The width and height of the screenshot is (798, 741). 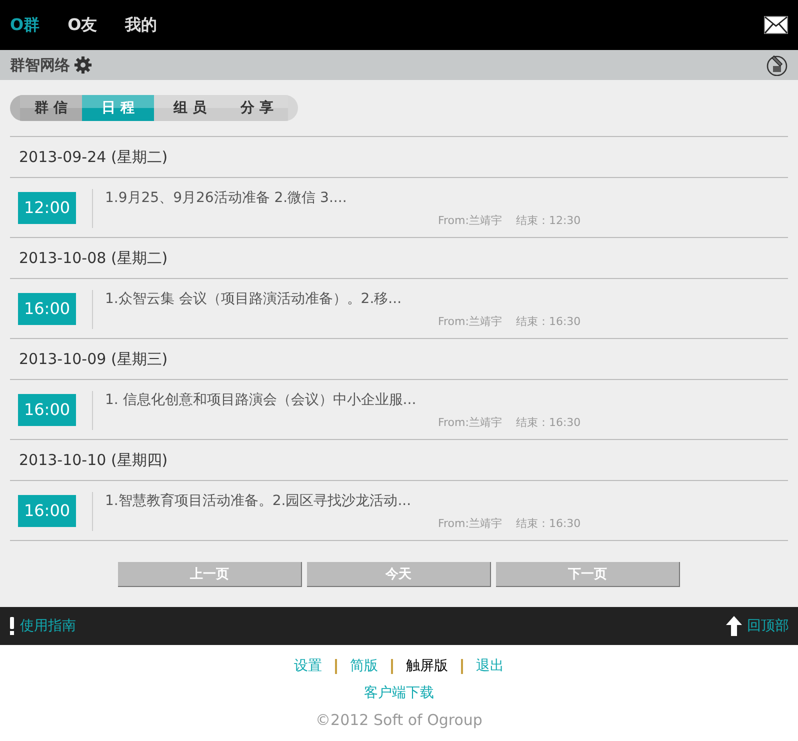 I want to click on group-title: 群智网络, so click(x=40, y=65).